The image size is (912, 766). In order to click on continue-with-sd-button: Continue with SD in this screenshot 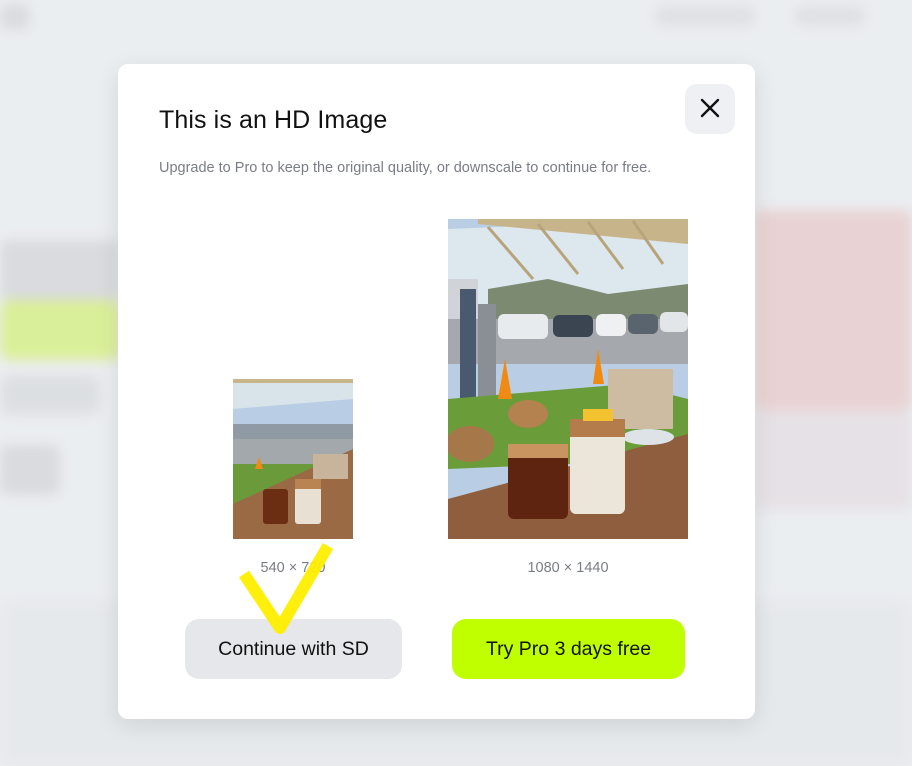, I will do `click(293, 649)`.